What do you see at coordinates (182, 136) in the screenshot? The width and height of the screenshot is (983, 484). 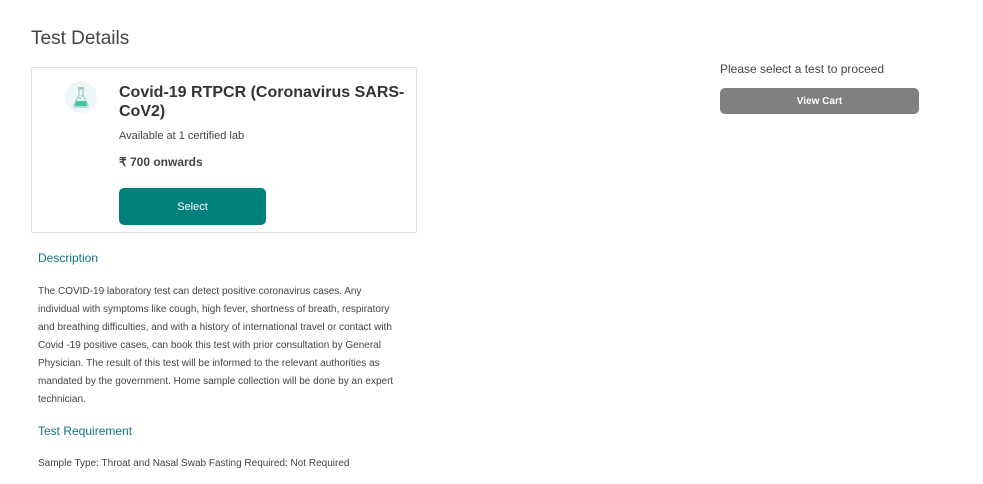 I see `lab-availability: Available at 1 certified lab` at bounding box center [182, 136].